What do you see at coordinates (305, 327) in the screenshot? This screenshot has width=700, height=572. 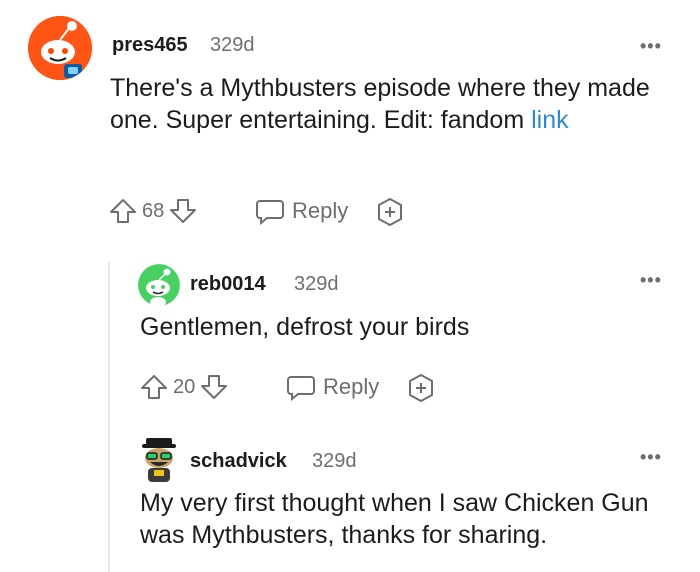 I see `comment-body: Gentlemen, defrost your birds` at bounding box center [305, 327].